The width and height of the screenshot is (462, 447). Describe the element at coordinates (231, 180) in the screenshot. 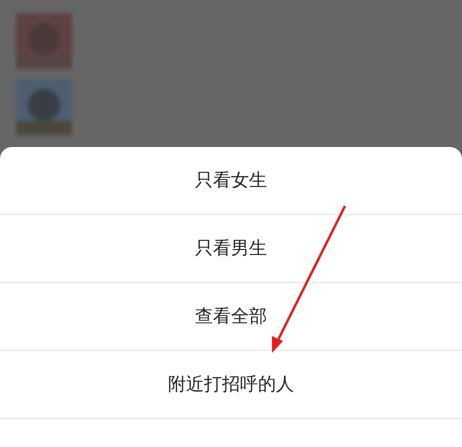

I see `menu-option: 只看女生` at that location.